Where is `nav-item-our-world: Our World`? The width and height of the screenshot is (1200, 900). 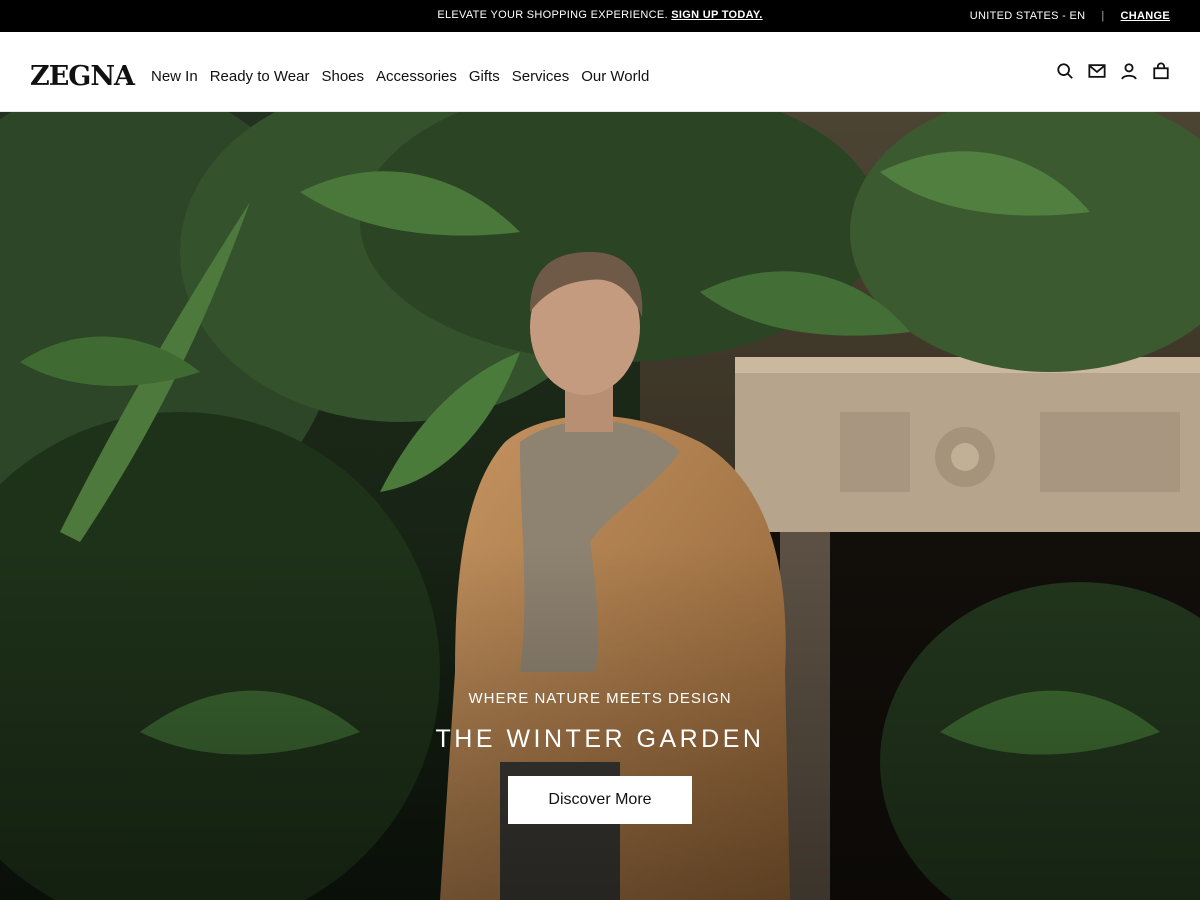
nav-item-our-world: Our World is located at coordinates (615, 77).